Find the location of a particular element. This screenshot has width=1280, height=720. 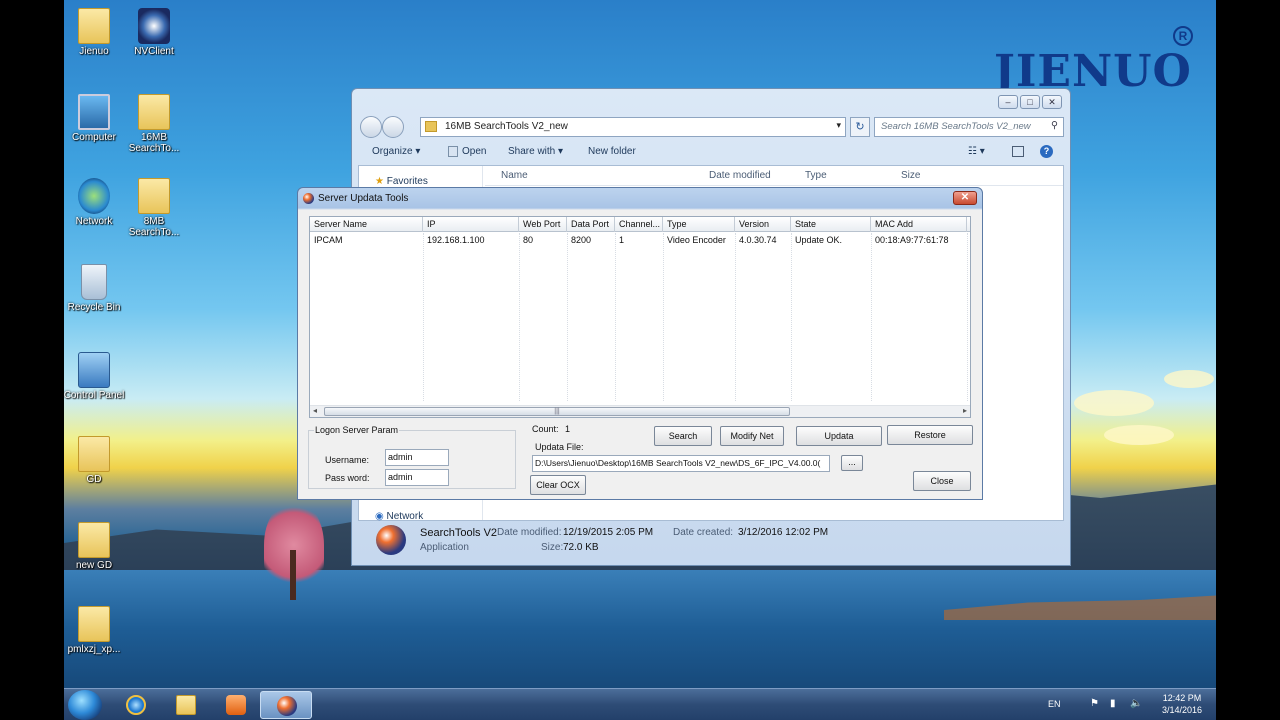

col-data-port: Data Port is located at coordinates (591, 224).